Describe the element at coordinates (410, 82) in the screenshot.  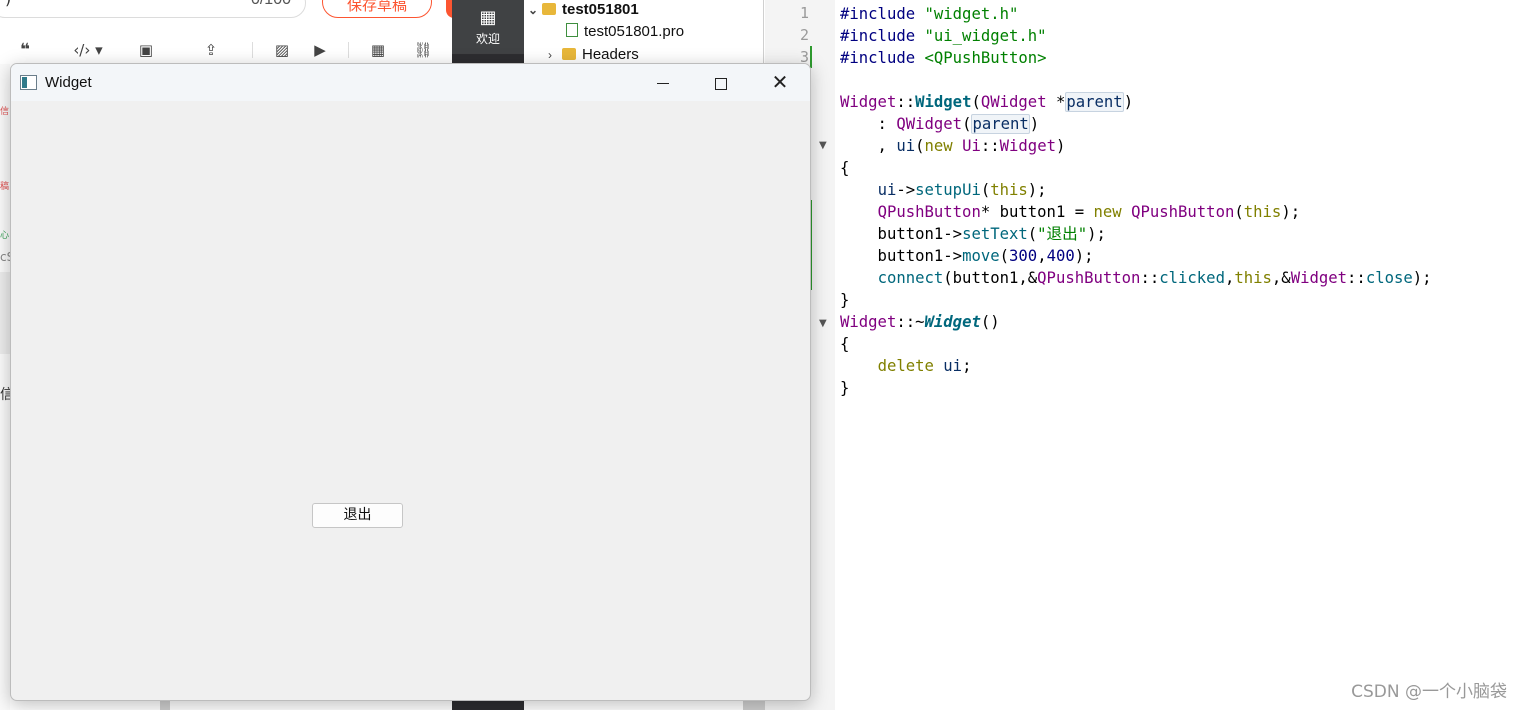
I see `window-title-bar: Widget ✕` at that location.